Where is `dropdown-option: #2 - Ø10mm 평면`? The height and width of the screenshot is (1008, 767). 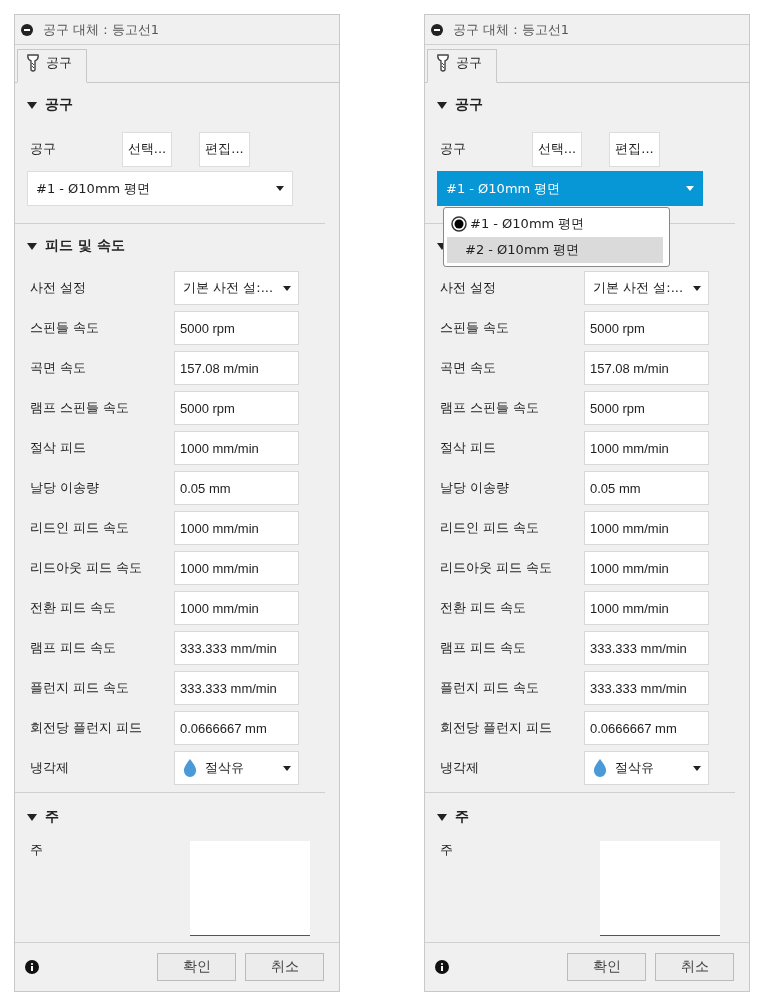 dropdown-option: #2 - Ø10mm 평면 is located at coordinates (555, 250).